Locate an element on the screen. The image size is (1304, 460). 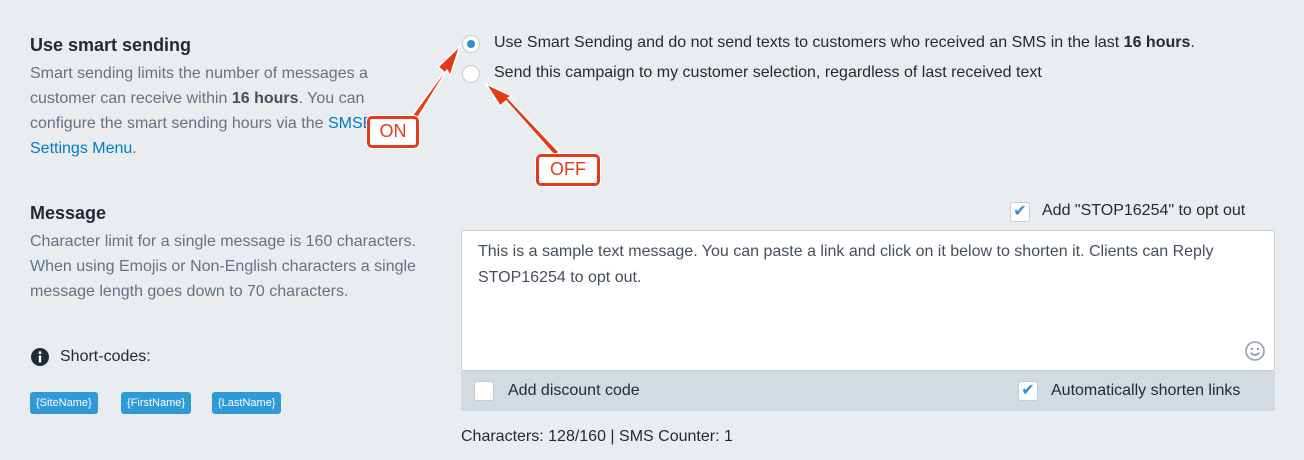
info-circle-icon is located at coordinates (40, 357).